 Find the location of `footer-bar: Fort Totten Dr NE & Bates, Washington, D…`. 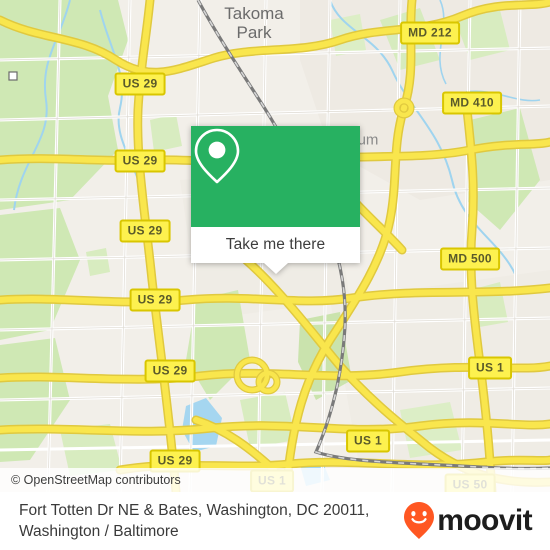

footer-bar: Fort Totten Dr NE & Bates, Washington, D… is located at coordinates (275, 521).